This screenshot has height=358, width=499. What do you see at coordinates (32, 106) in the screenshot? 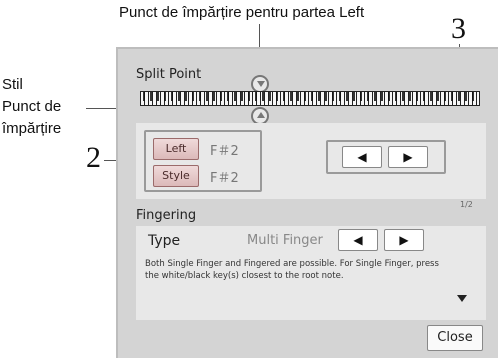
I see `callout-style-label-2: Punct de` at bounding box center [32, 106].